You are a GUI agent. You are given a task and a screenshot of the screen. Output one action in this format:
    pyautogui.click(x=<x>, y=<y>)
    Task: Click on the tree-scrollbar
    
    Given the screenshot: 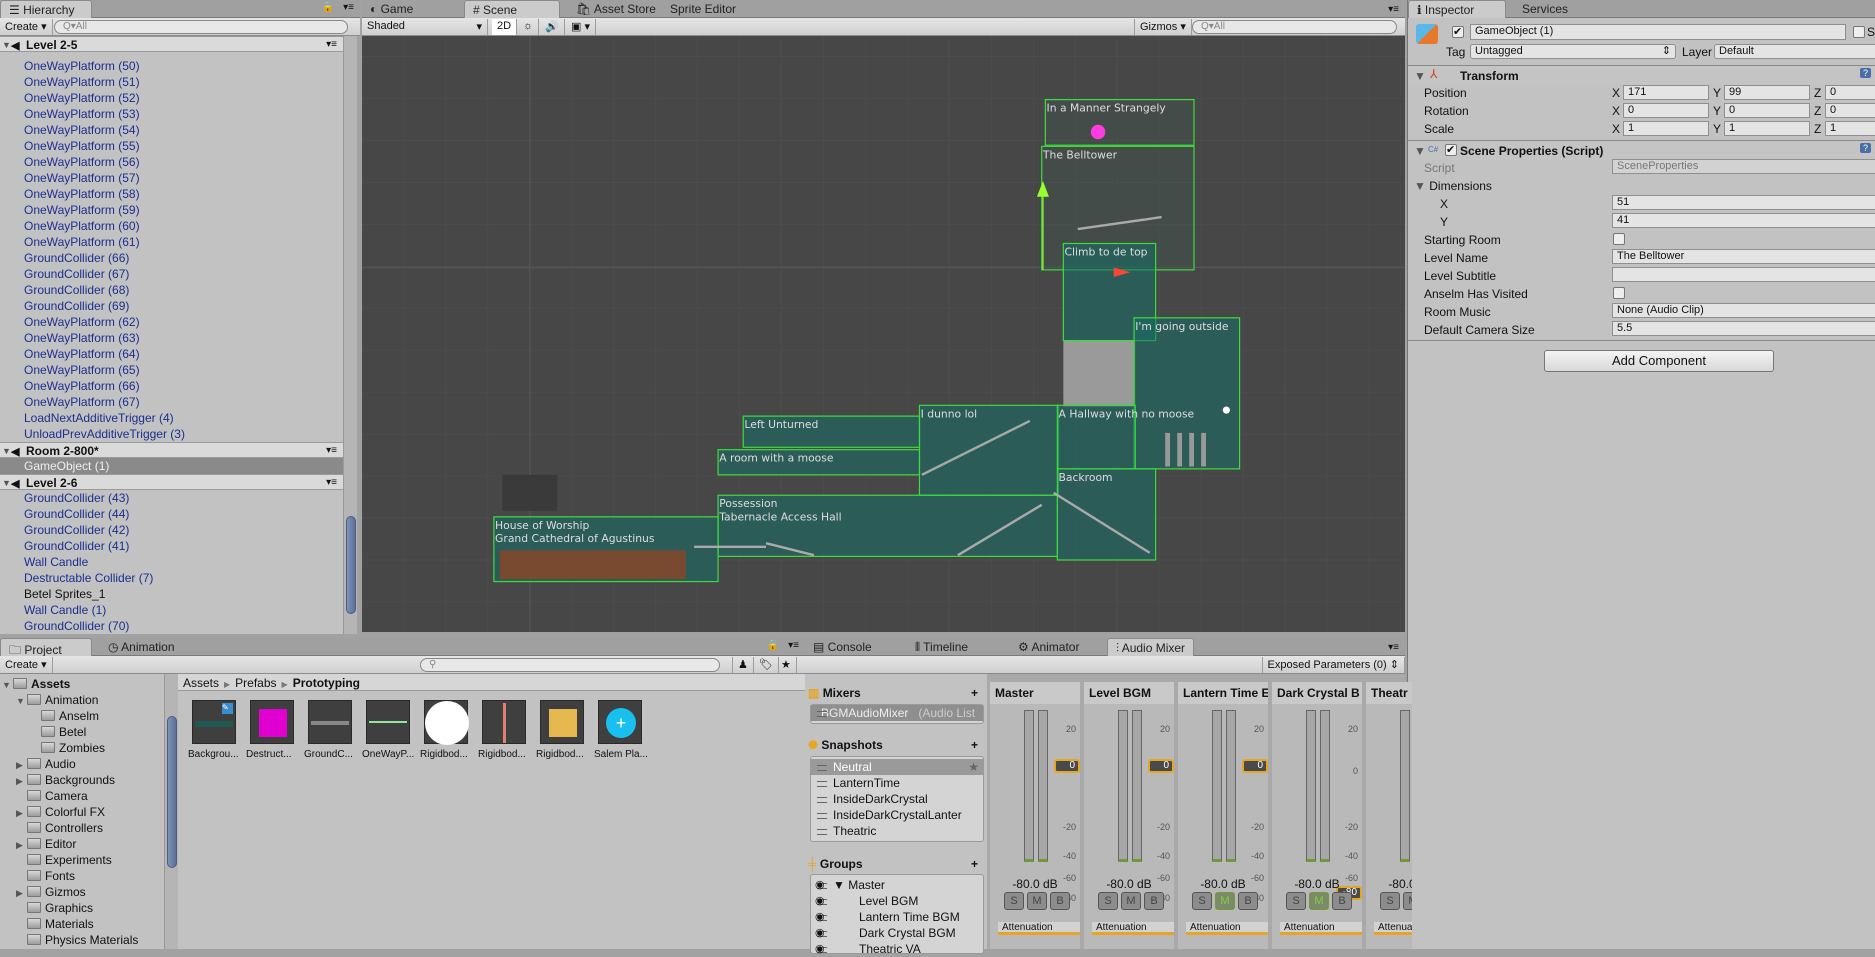 What is the action you would take?
    pyautogui.click(x=171, y=811)
    